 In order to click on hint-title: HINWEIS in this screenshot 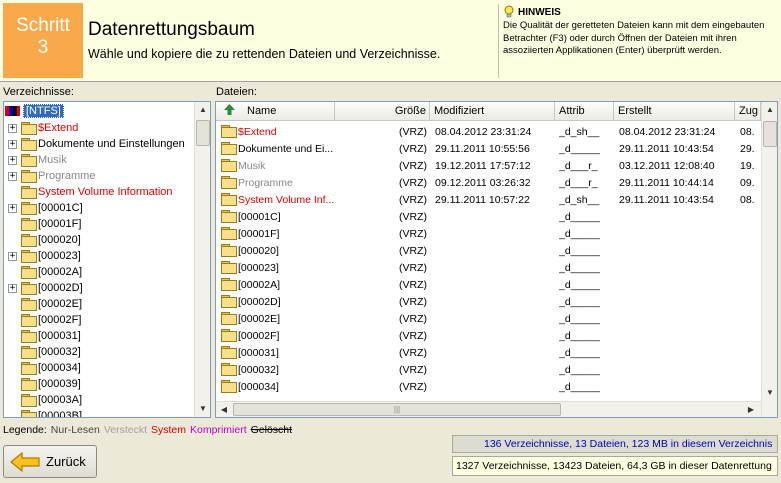, I will do `click(539, 12)`.